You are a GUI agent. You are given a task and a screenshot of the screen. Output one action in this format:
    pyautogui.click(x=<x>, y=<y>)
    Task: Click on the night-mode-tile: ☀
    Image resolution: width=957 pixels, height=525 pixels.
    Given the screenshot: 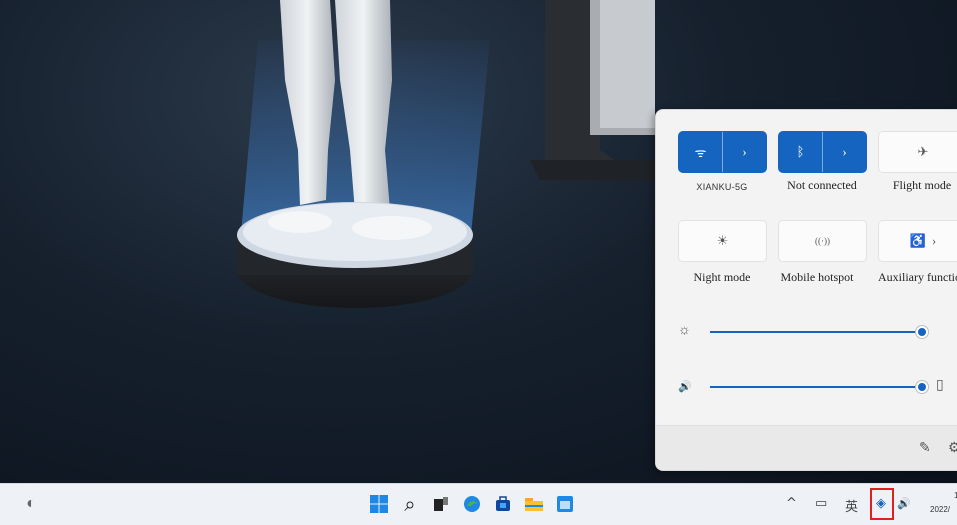 What is the action you would take?
    pyautogui.click(x=722, y=241)
    